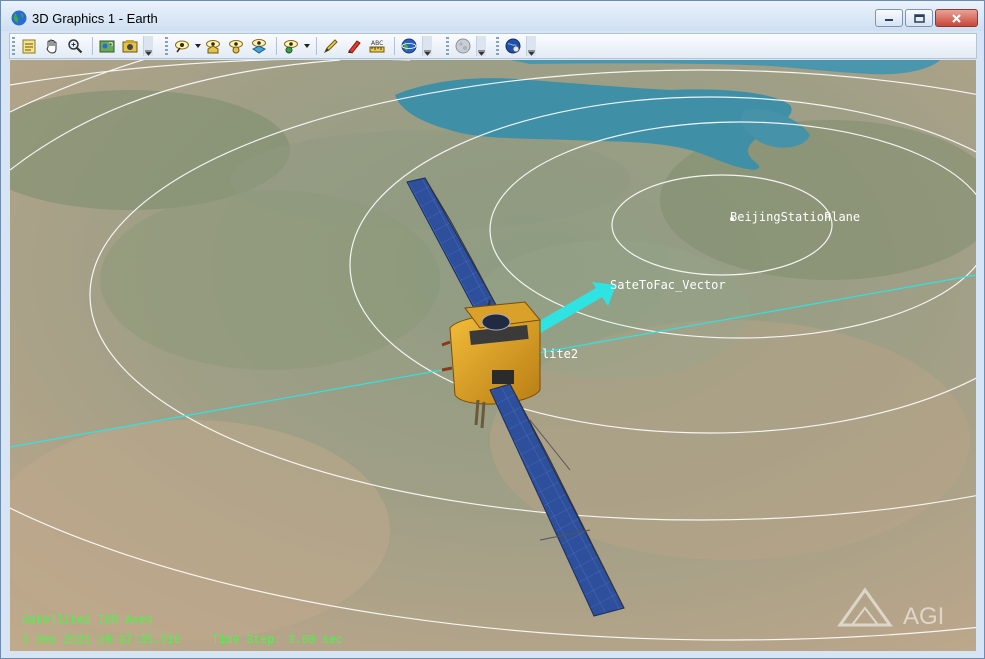  What do you see at coordinates (52, 46) in the screenshot?
I see `pan-hand-icon` at bounding box center [52, 46].